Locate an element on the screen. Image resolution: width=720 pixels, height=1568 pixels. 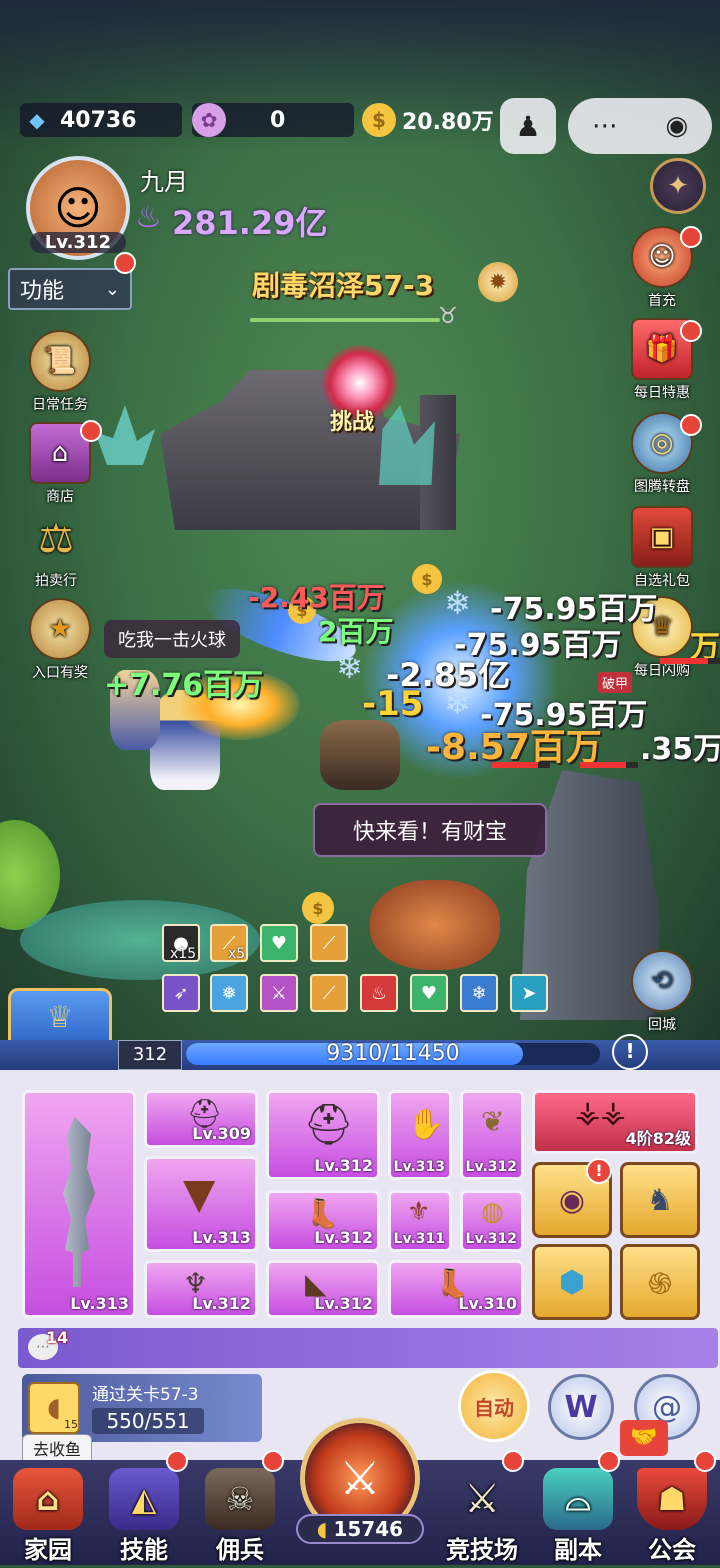
portal-gate-icon: ⌓ is located at coordinates (578, 1499).